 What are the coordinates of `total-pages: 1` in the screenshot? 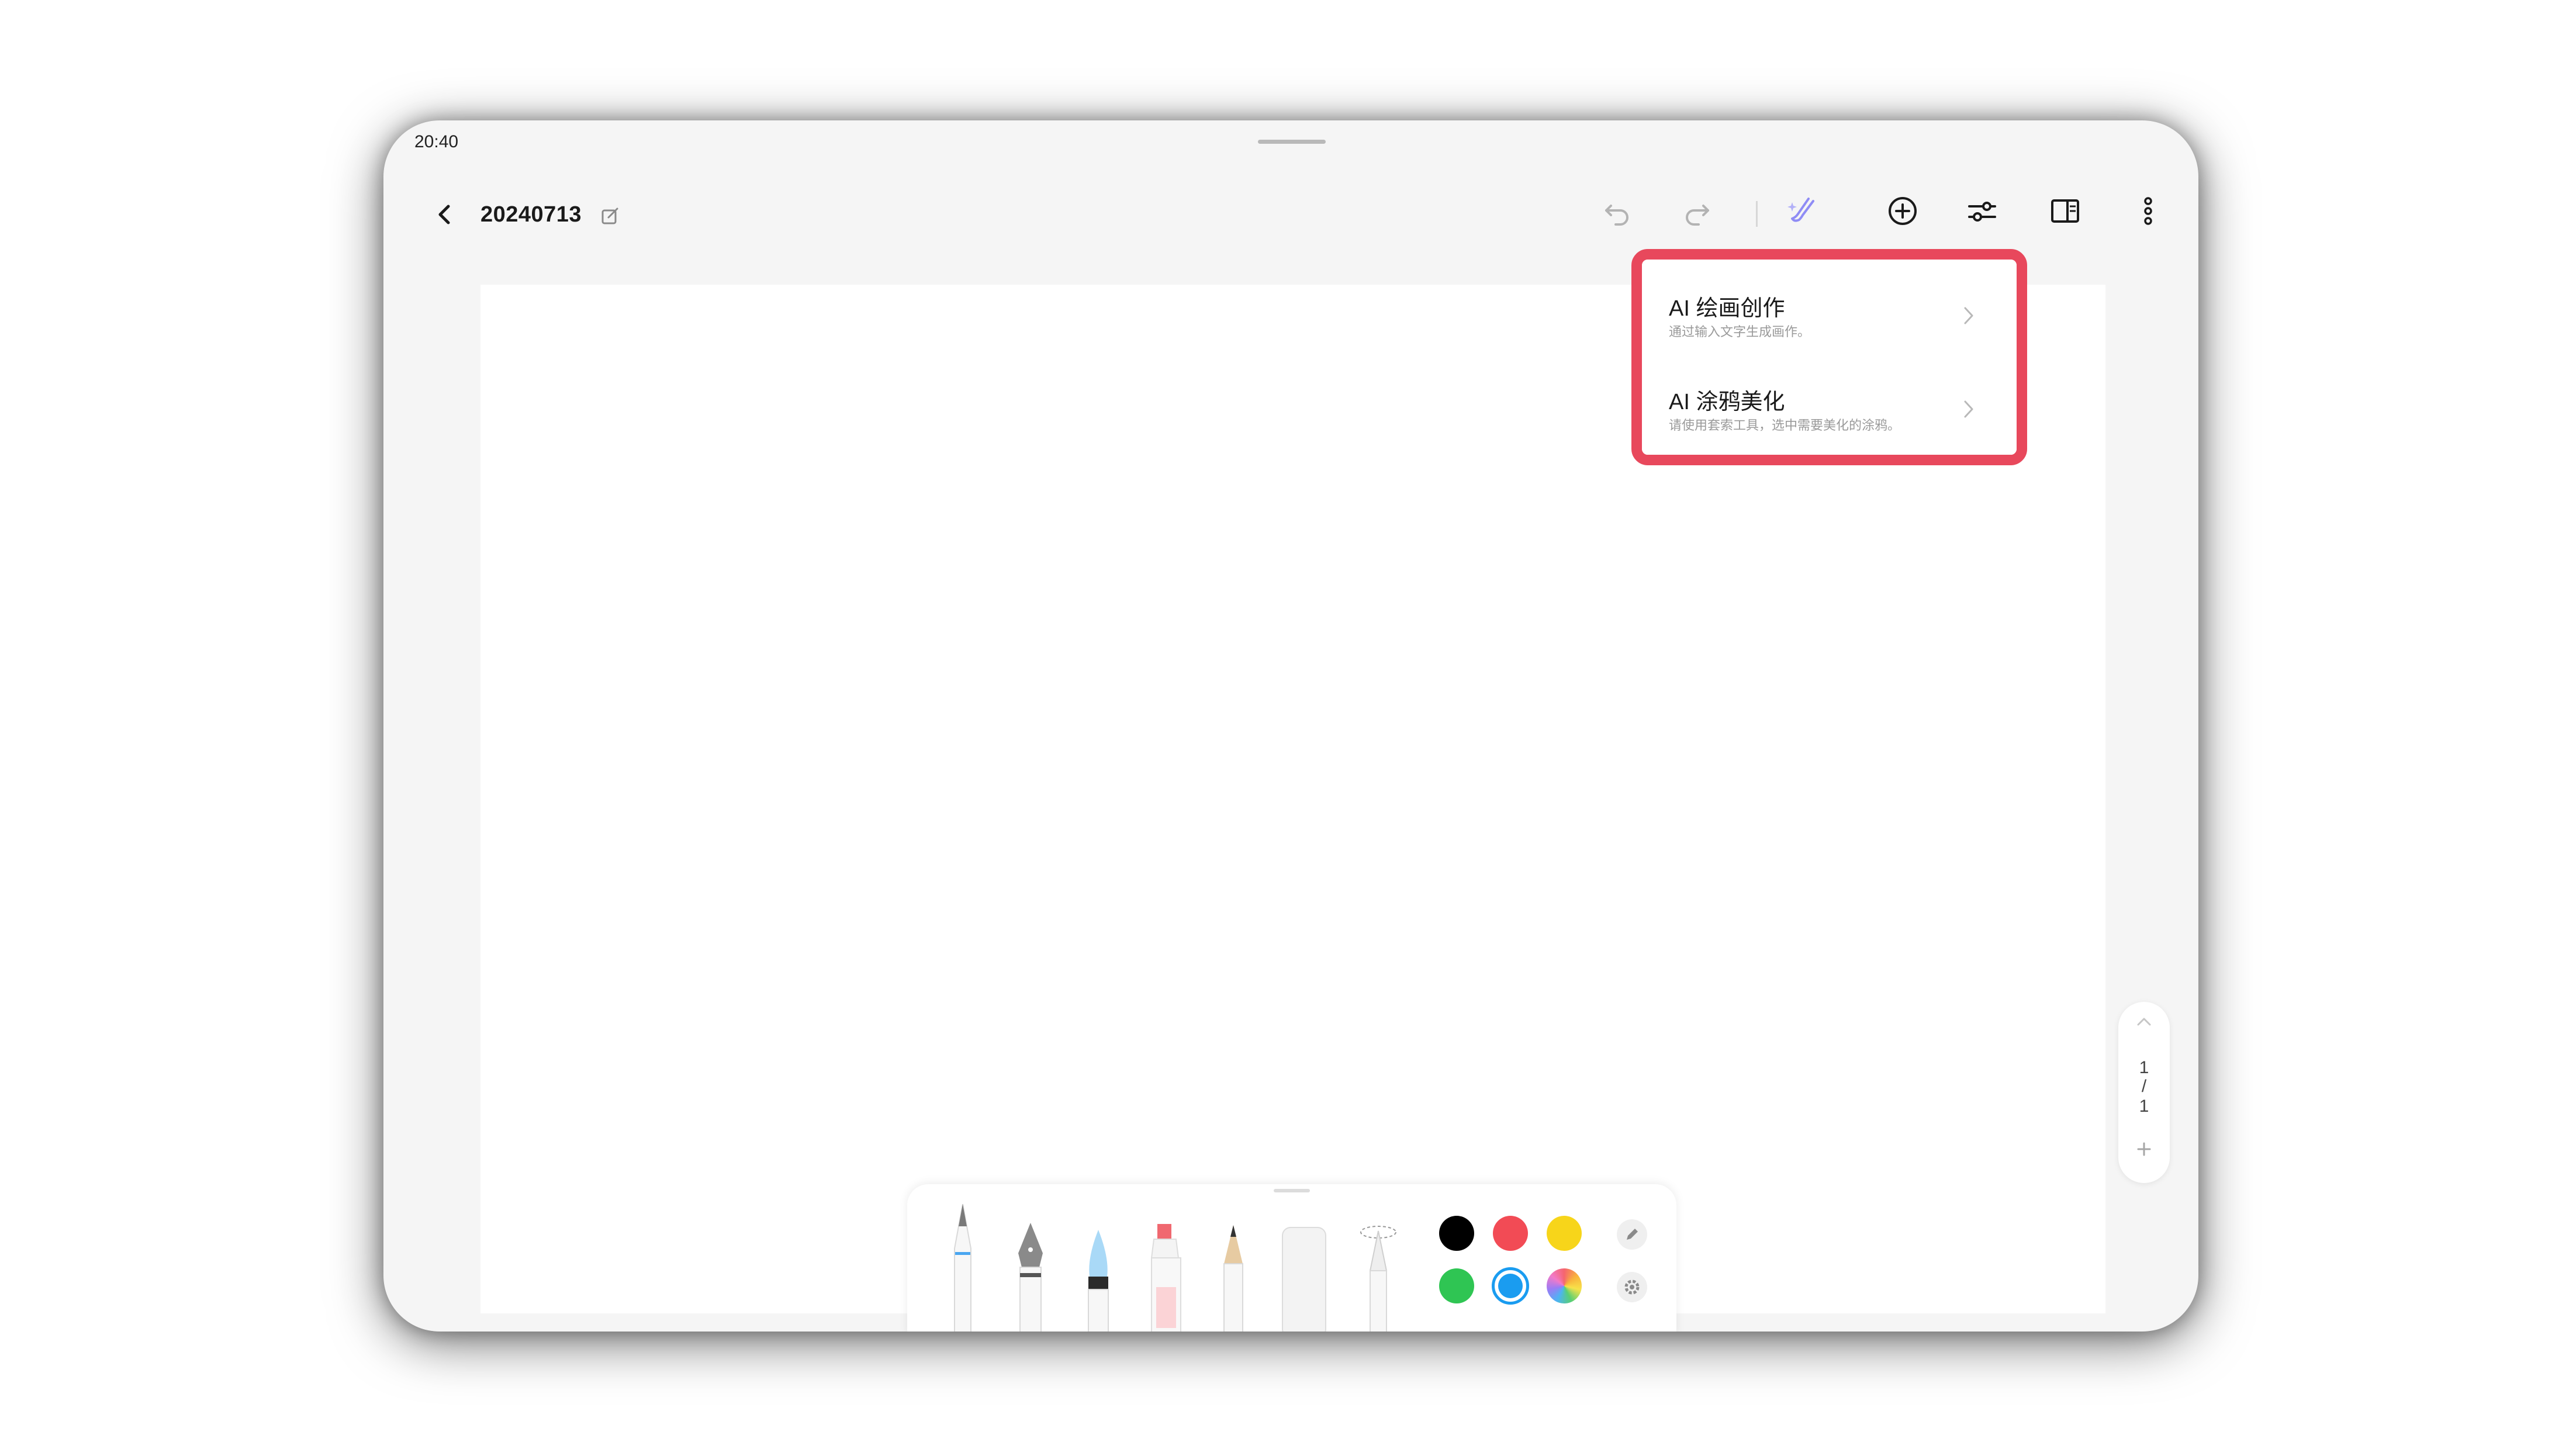 It's located at (2144, 1106).